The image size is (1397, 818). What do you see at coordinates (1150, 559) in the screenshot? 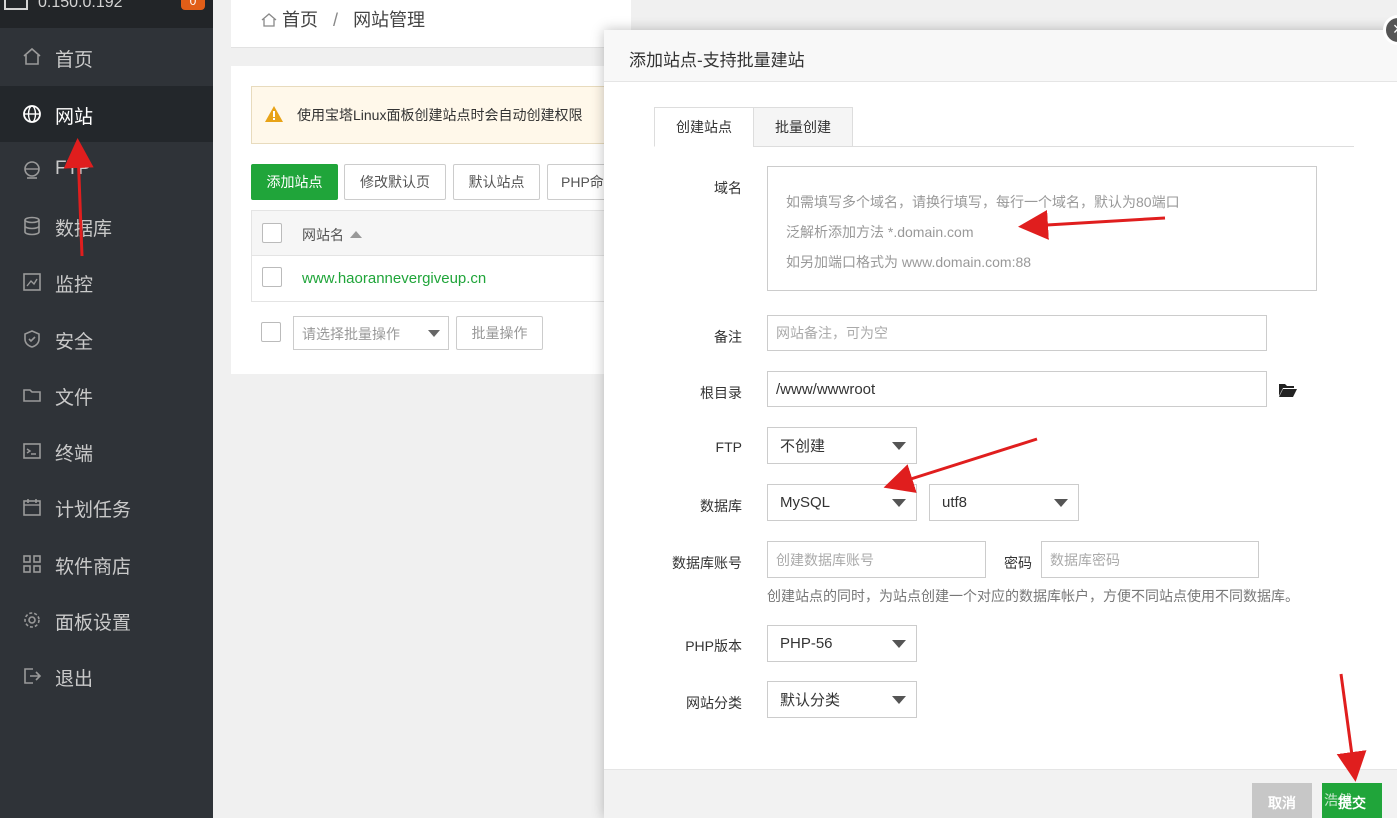
I see `db-password-input: 数据库密码` at bounding box center [1150, 559].